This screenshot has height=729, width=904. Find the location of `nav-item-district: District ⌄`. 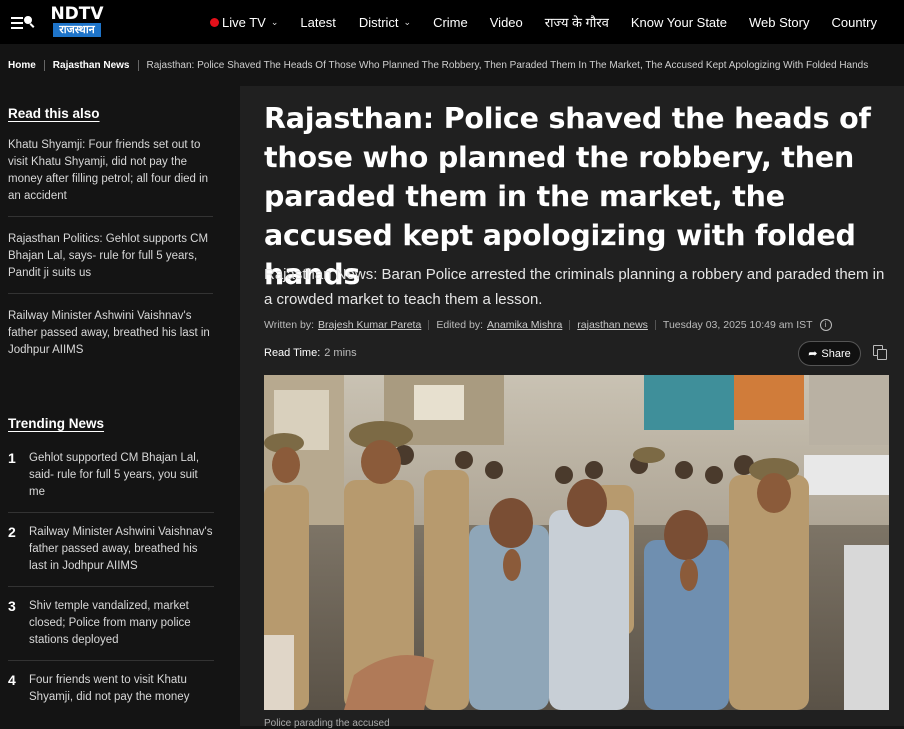

nav-item-district: District ⌄ is located at coordinates (385, 22).